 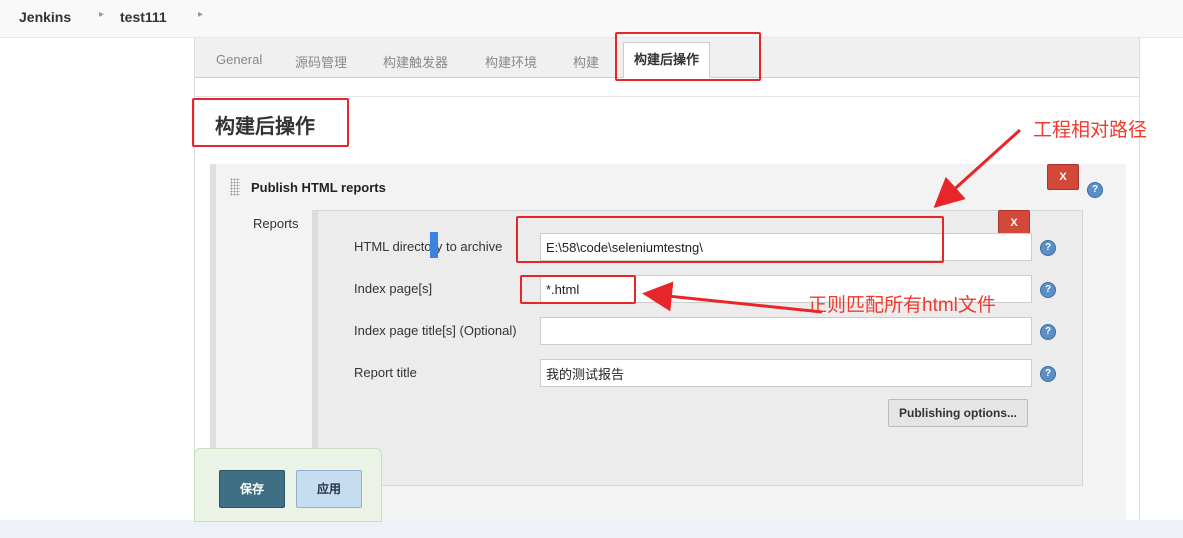 I want to click on arrow-to-index-page, so click(x=732, y=297).